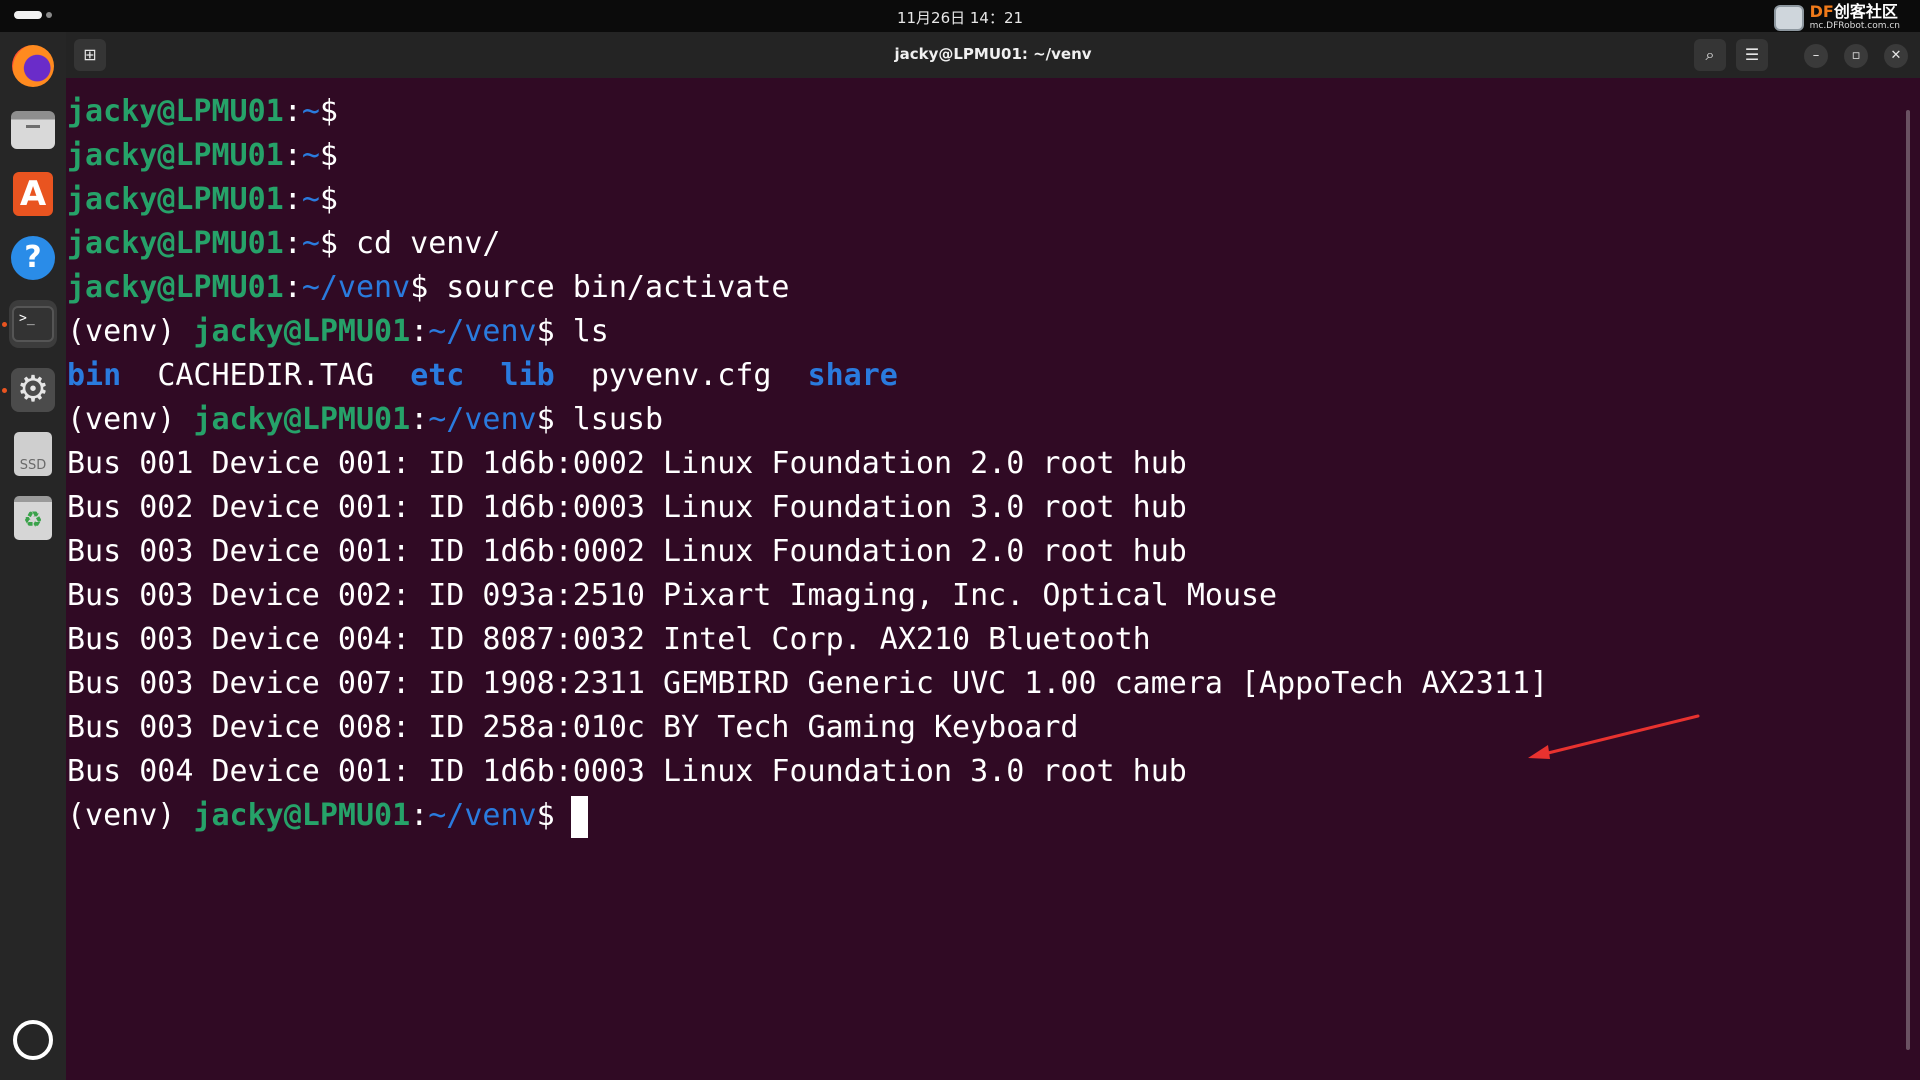 This screenshot has height=1080, width=1920. Describe the element at coordinates (428, 287) in the screenshot. I see `terminal-line: jacky@LPMU01:~/venv$ source bin/activate` at that location.